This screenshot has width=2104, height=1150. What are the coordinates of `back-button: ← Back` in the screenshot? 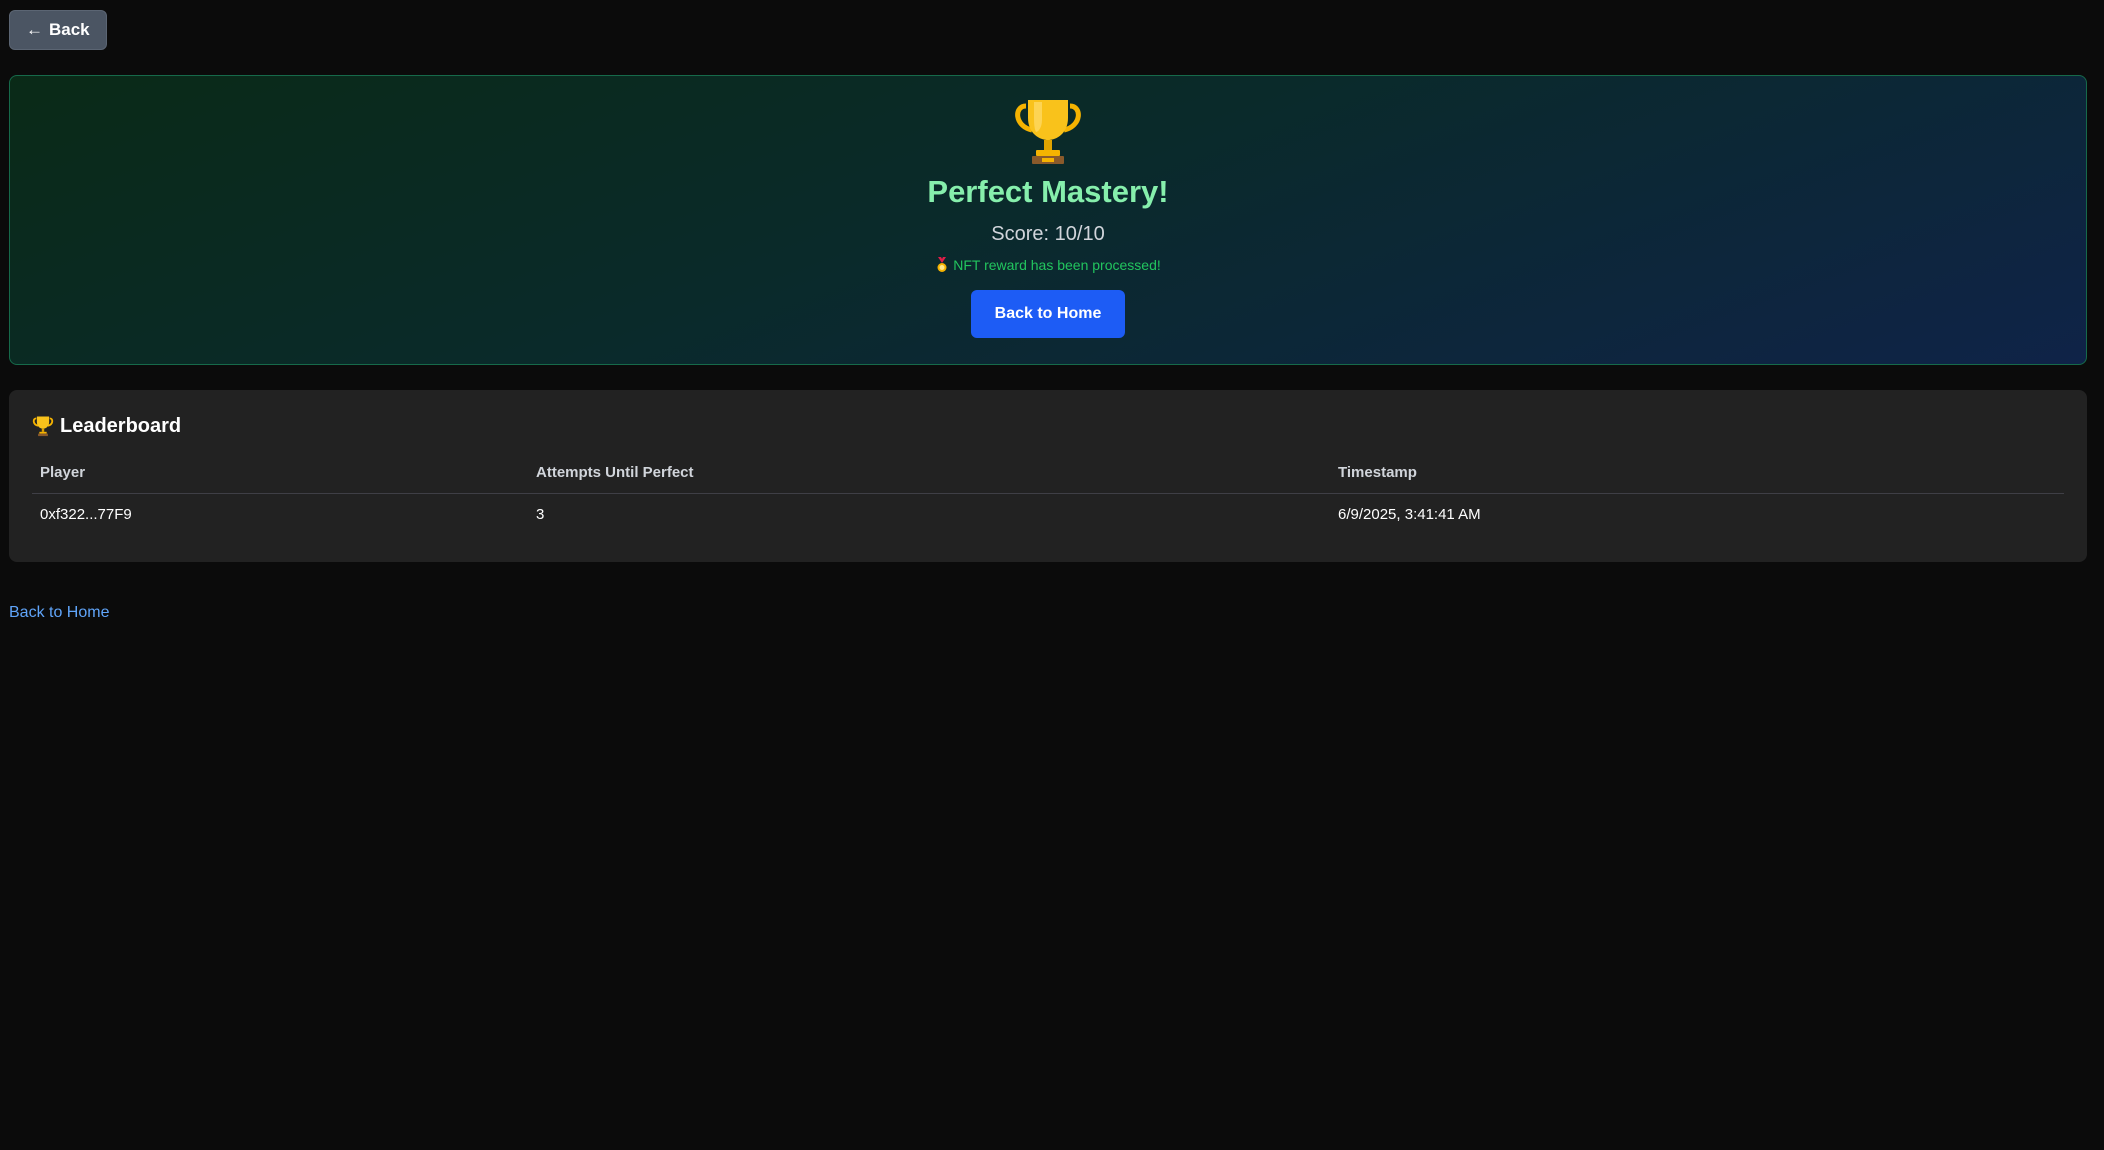 It's located at (58, 30).